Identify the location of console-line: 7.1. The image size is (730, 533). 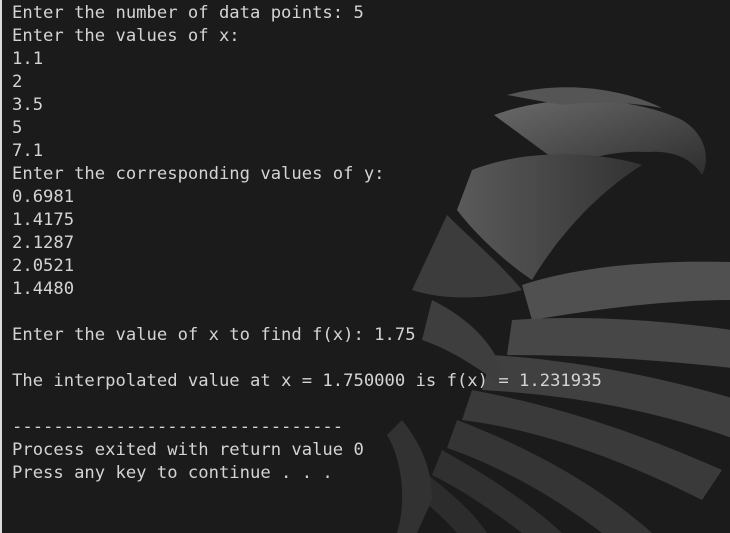
(28, 151).